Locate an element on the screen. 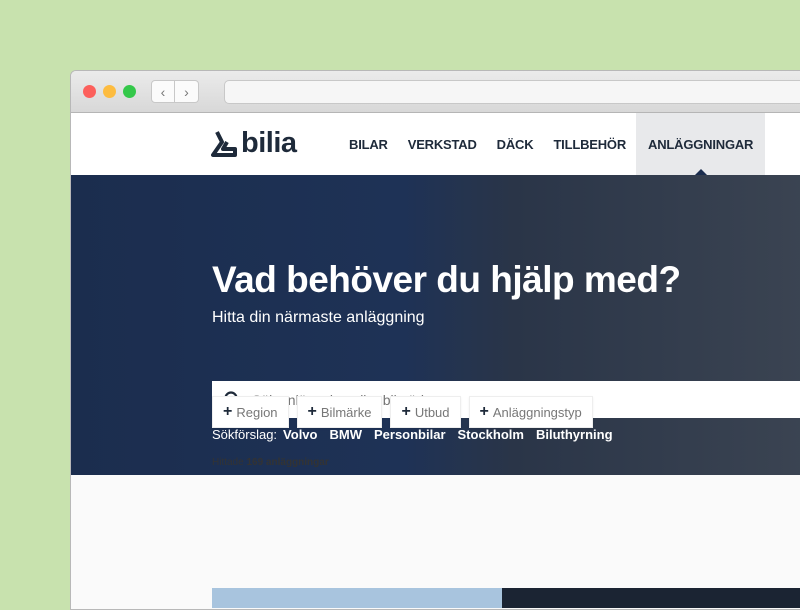 The width and height of the screenshot is (800, 610). suggestion-bmw: BMW is located at coordinates (345, 434).